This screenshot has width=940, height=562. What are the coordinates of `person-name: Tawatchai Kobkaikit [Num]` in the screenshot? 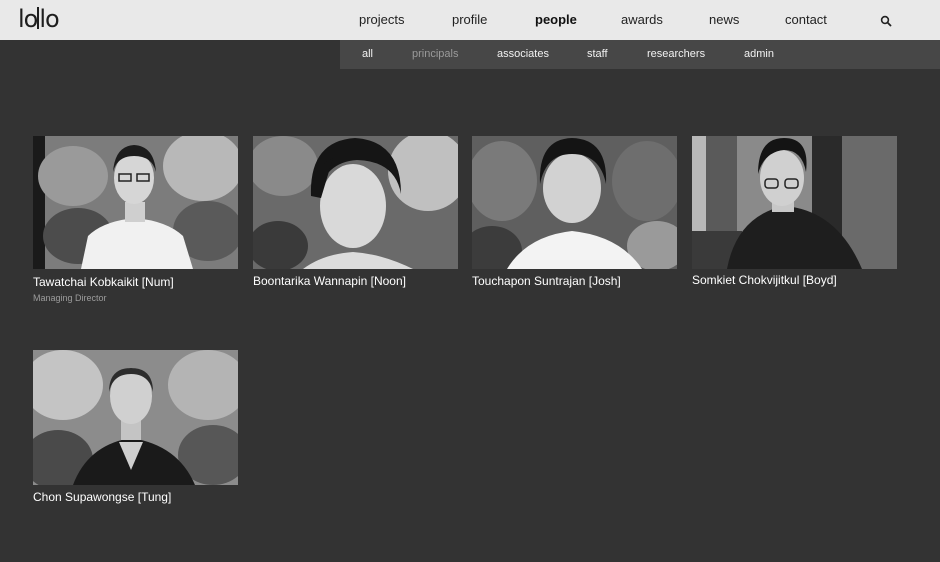 It's located at (103, 282).